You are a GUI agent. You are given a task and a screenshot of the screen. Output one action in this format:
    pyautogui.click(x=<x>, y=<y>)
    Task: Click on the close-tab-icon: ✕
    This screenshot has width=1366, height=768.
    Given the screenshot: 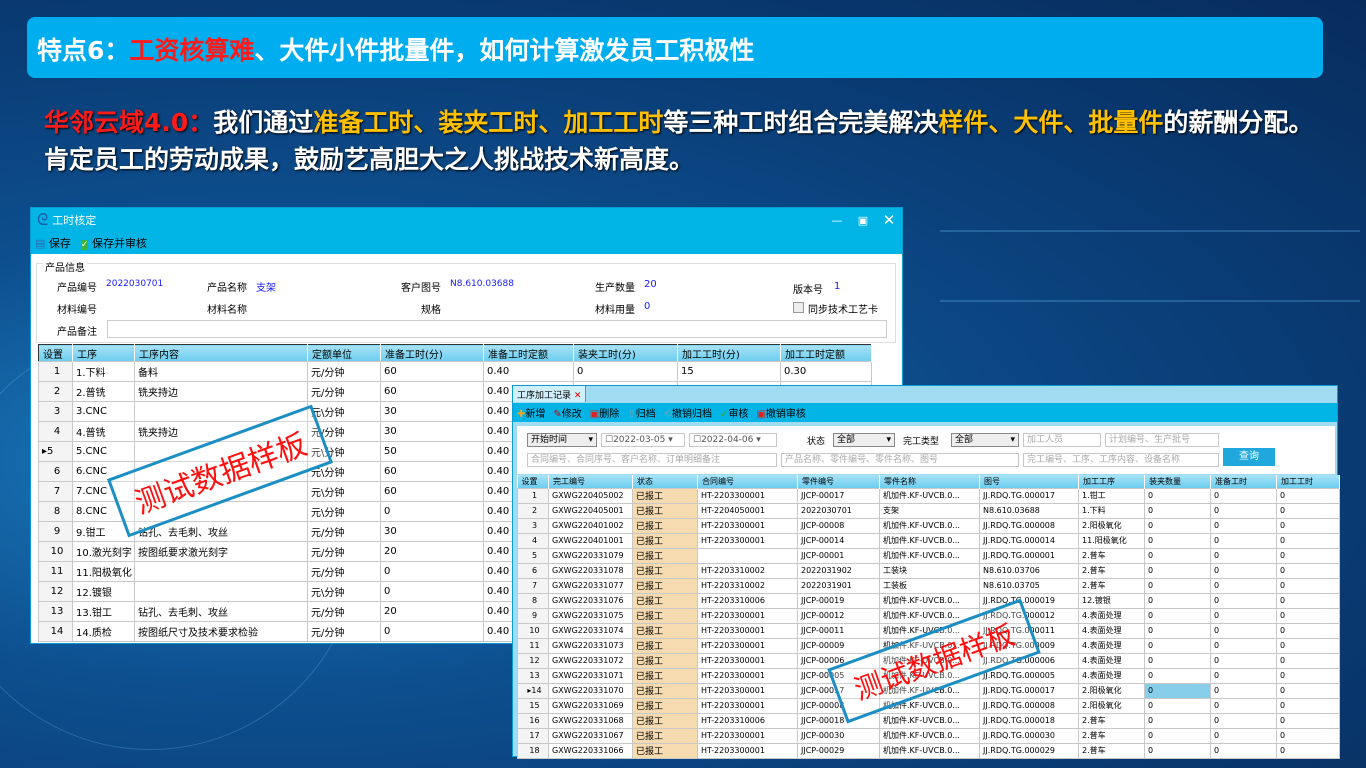 What is the action you would take?
    pyautogui.click(x=578, y=396)
    